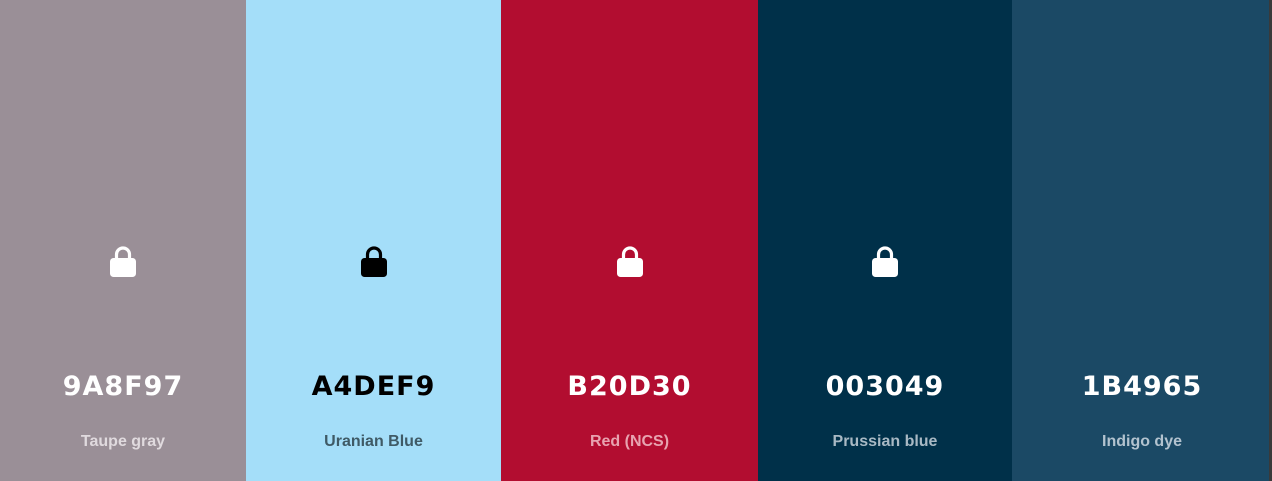 Image resolution: width=1272 pixels, height=481 pixels. What do you see at coordinates (123, 441) in the screenshot?
I see `swatch-color-name: Taupe gray` at bounding box center [123, 441].